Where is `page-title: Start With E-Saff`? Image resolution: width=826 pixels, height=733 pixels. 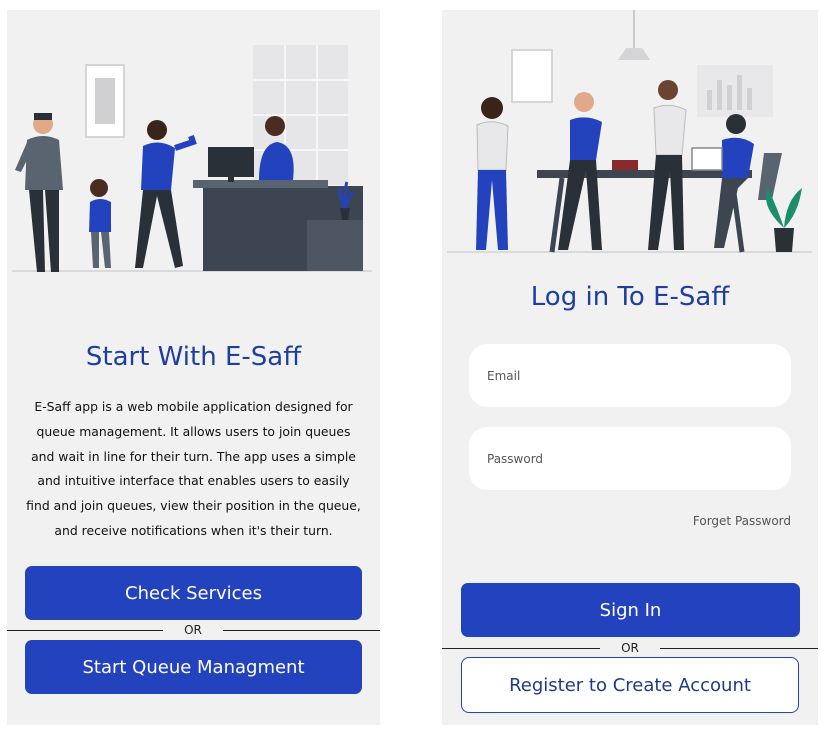 page-title: Start With E-Saff is located at coordinates (193, 357).